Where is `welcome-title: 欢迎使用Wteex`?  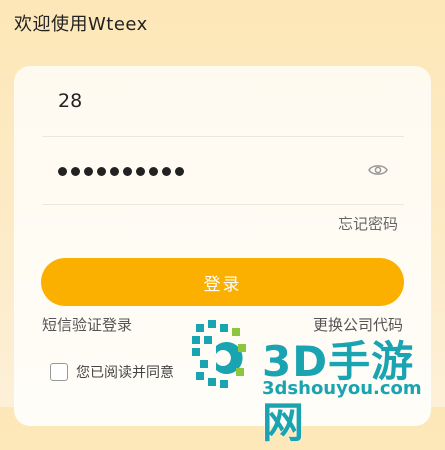
welcome-title: 欢迎使用Wteex is located at coordinates (81, 24).